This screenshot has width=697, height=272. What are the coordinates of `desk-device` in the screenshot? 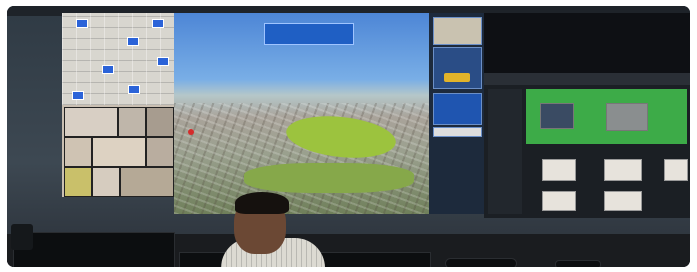 It's located at (578, 263).